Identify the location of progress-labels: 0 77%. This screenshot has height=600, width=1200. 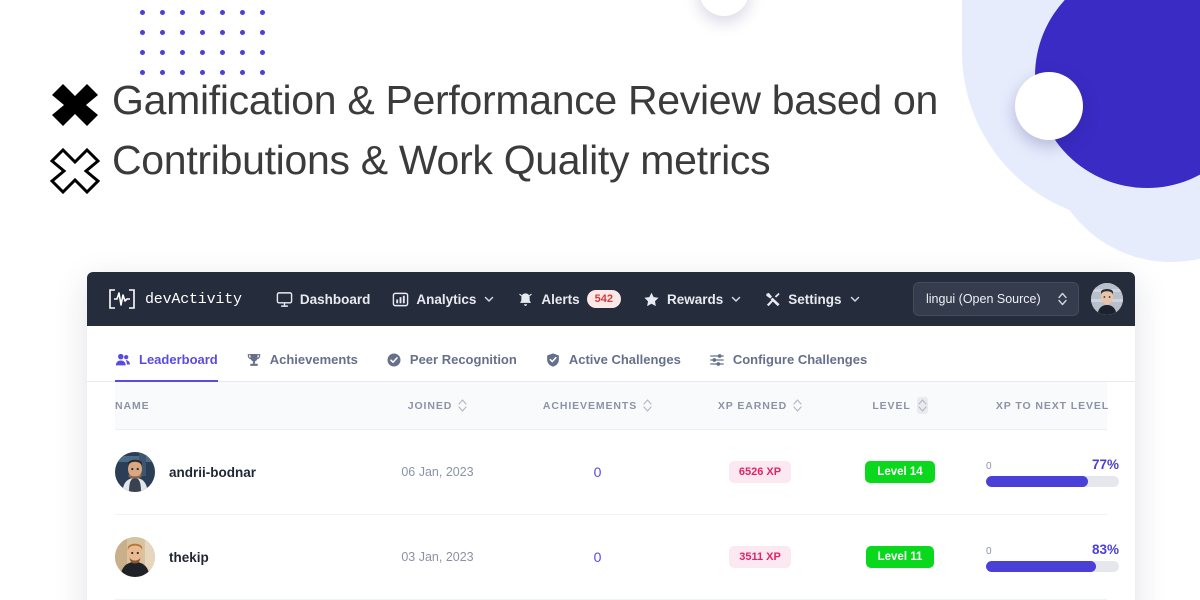
(1052, 464).